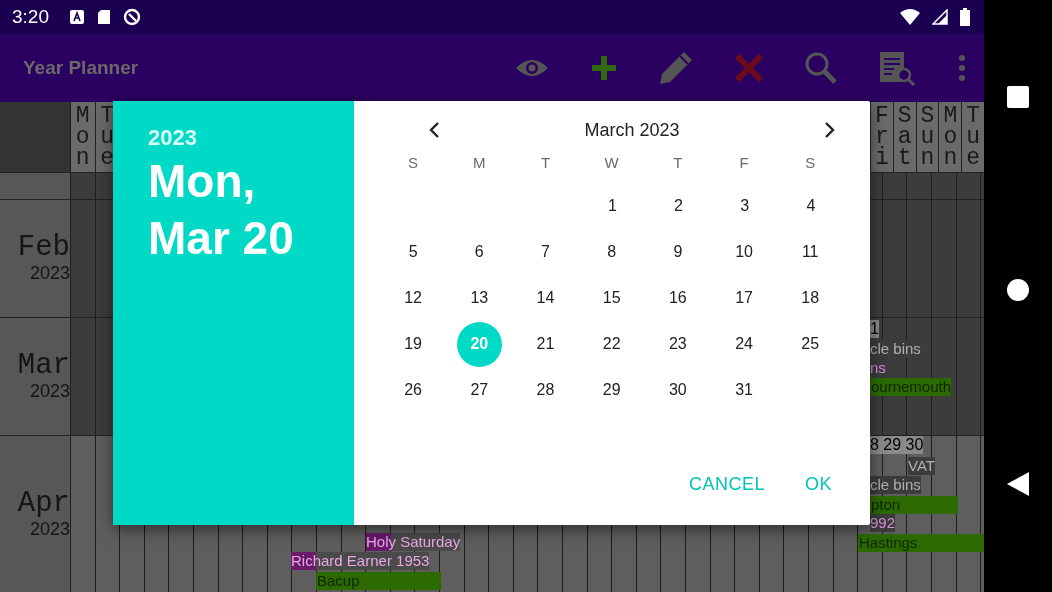  I want to click on month-name: Apr, so click(43, 503).